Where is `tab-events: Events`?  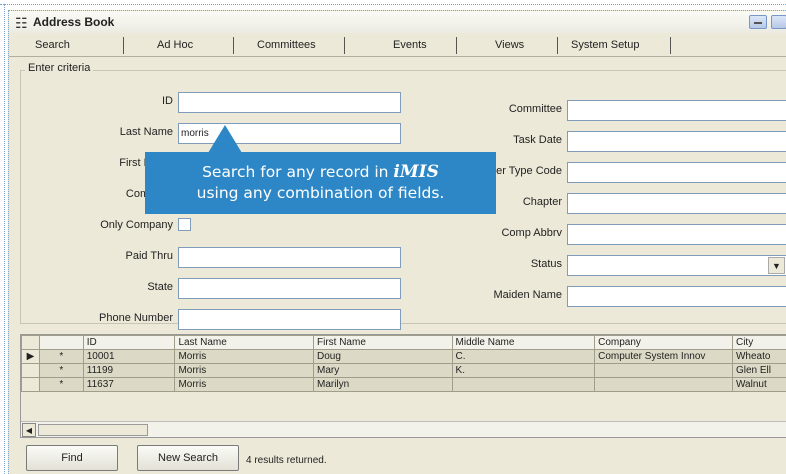
tab-events: Events is located at coordinates (410, 45).